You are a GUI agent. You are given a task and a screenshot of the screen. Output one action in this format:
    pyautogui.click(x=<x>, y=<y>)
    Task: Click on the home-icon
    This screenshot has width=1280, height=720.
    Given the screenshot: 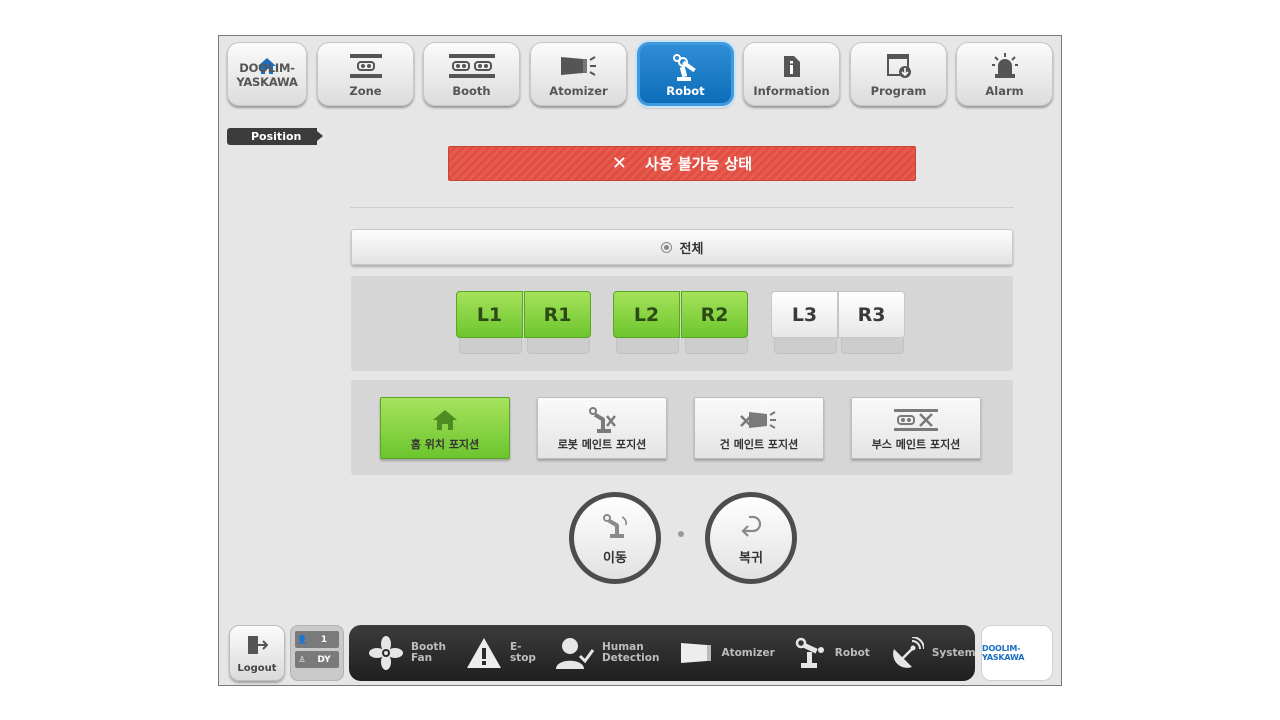 What is the action you would take?
    pyautogui.click(x=445, y=420)
    